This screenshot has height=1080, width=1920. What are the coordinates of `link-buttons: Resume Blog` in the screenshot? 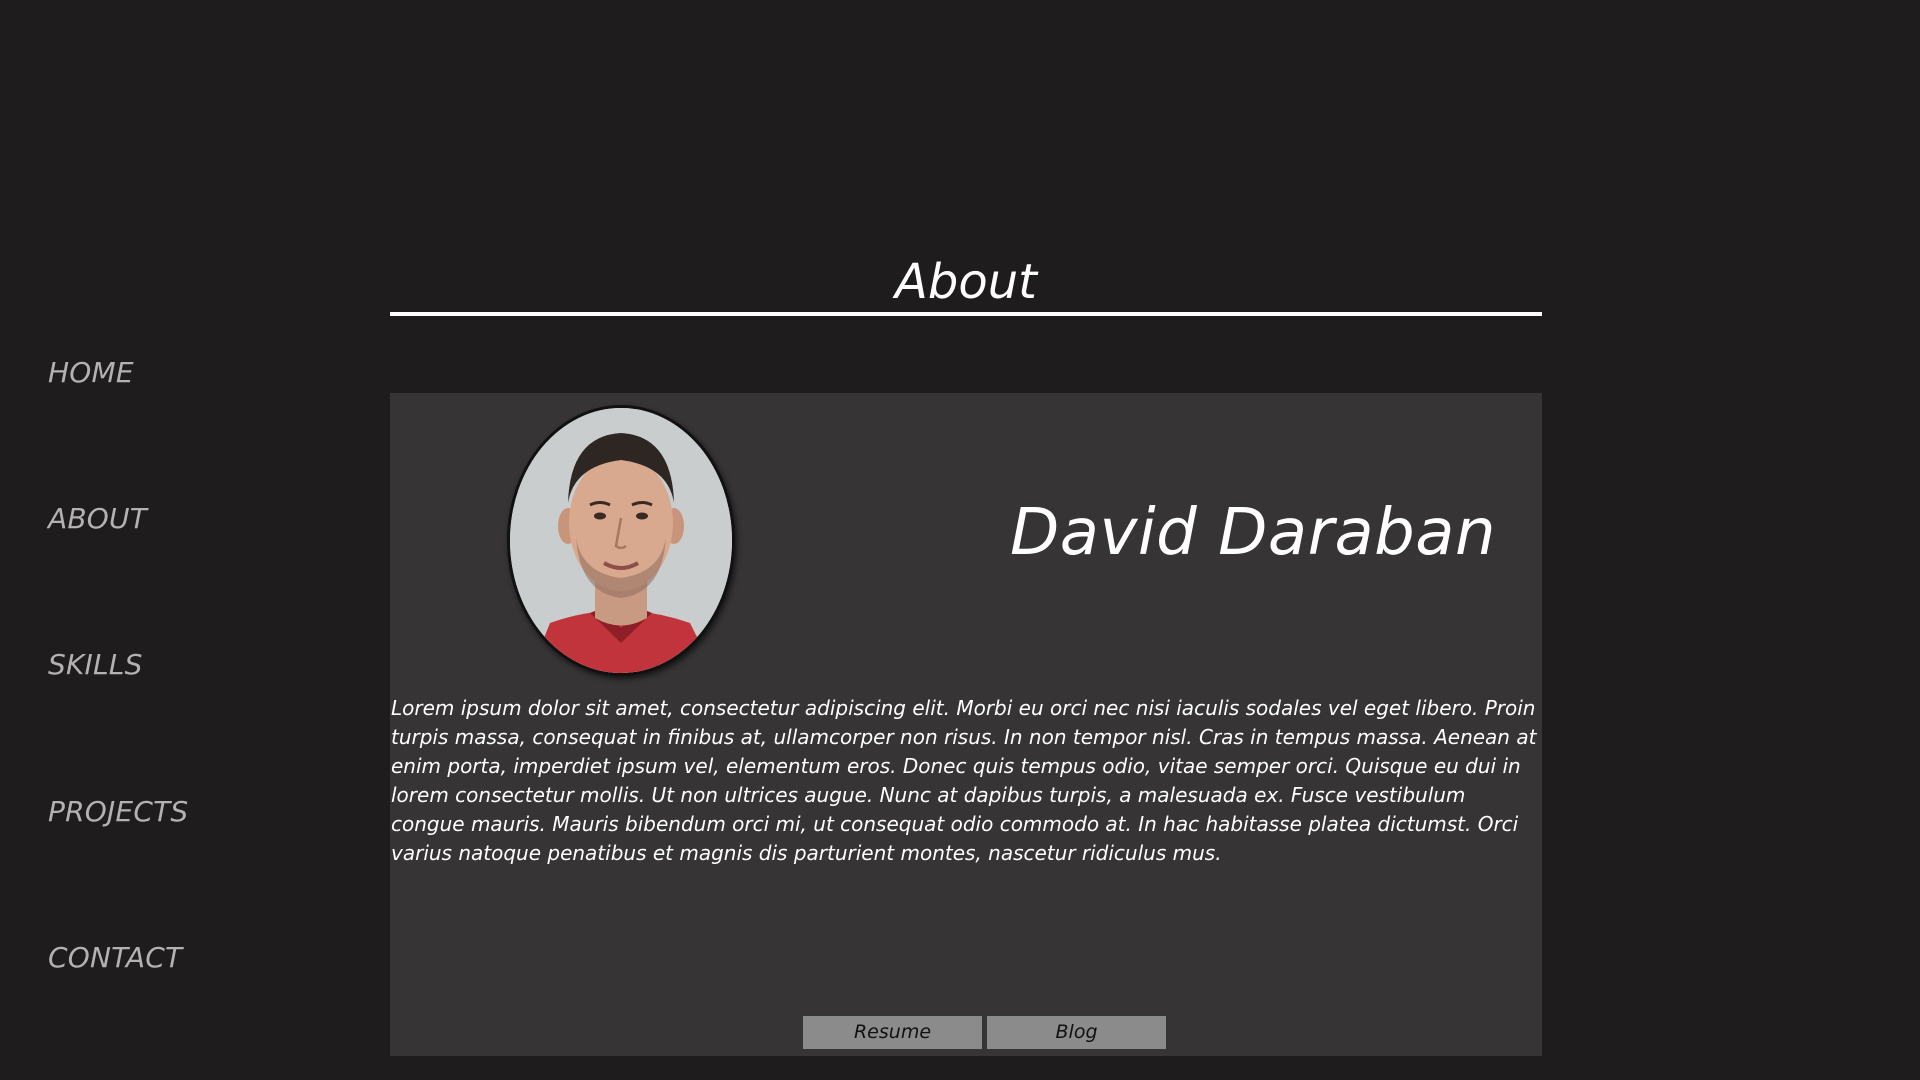 It's located at (984, 1032).